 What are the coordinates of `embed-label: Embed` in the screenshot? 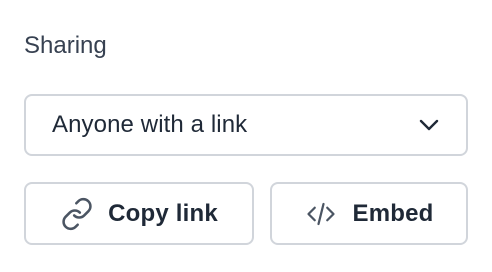 It's located at (393, 213).